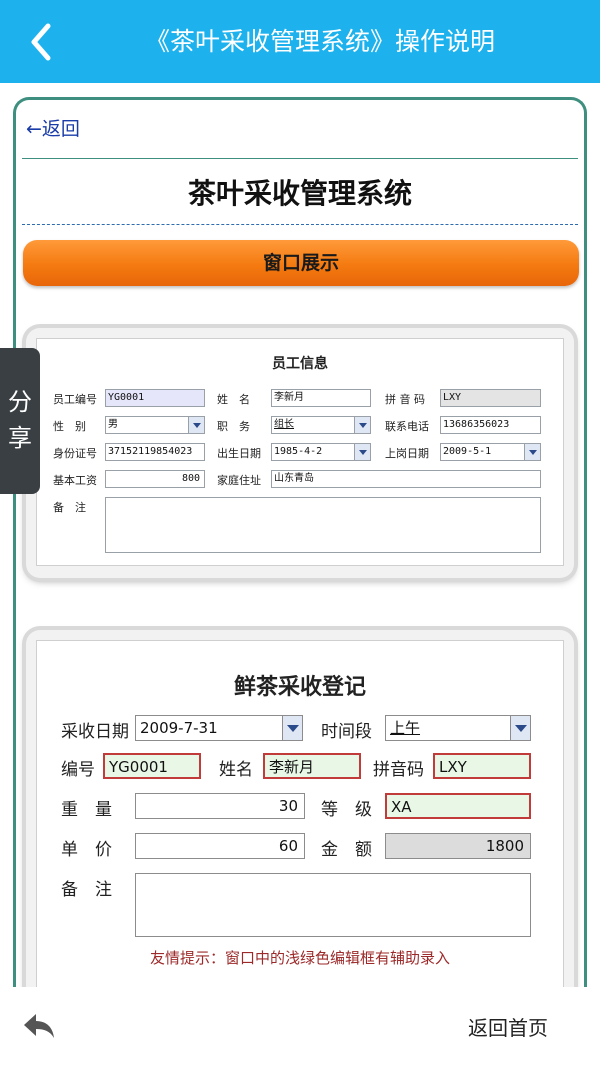 This screenshot has height=1067, width=600. What do you see at coordinates (300, 158) in the screenshot?
I see `divider` at bounding box center [300, 158].